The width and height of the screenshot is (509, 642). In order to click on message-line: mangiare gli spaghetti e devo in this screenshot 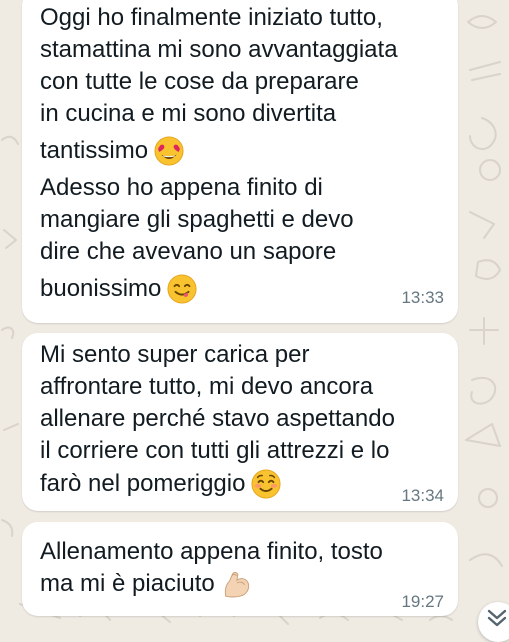, I will do `click(197, 219)`.